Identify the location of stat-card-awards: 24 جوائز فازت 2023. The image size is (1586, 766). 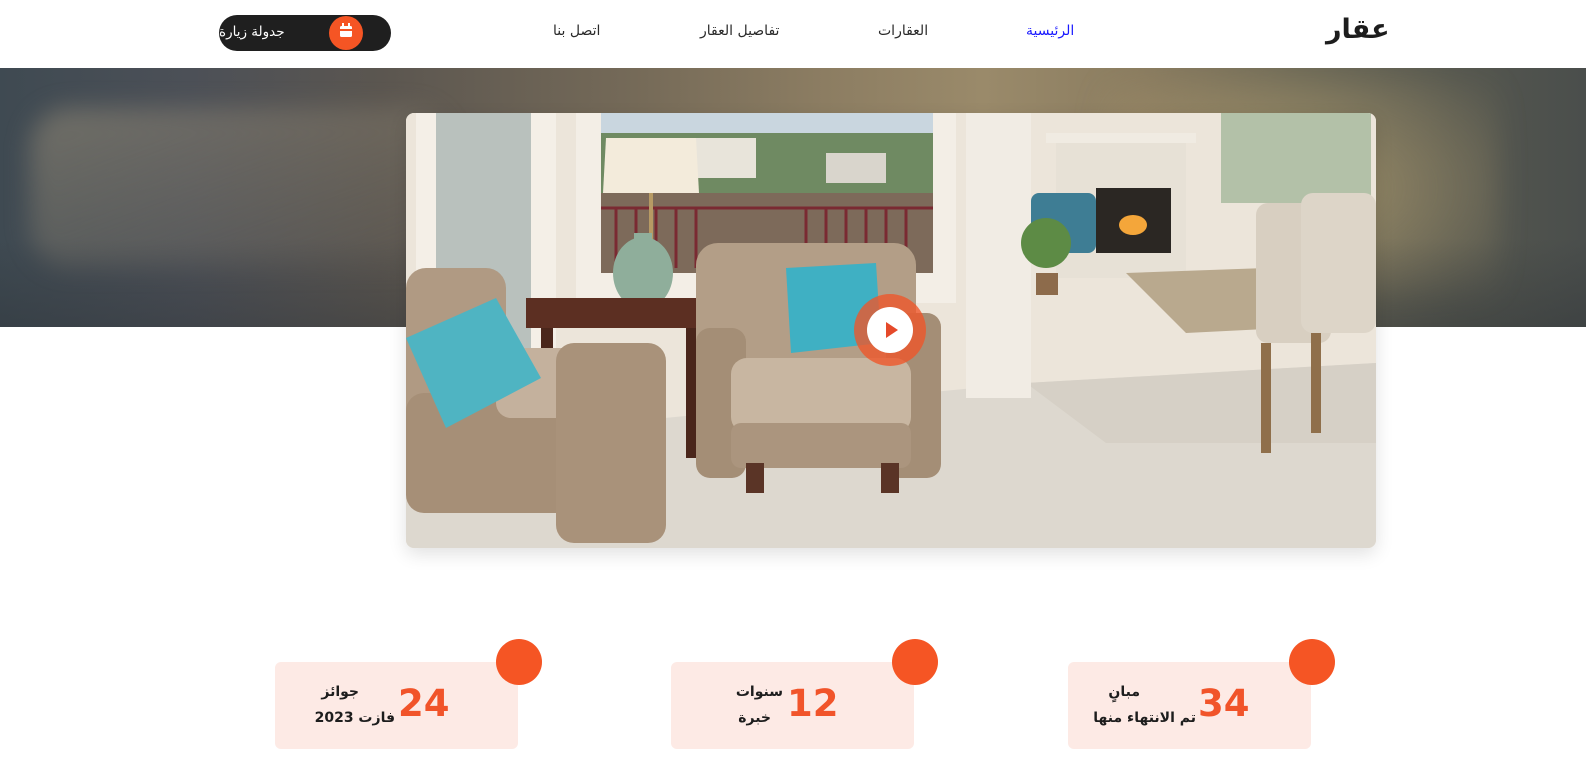
(408, 694).